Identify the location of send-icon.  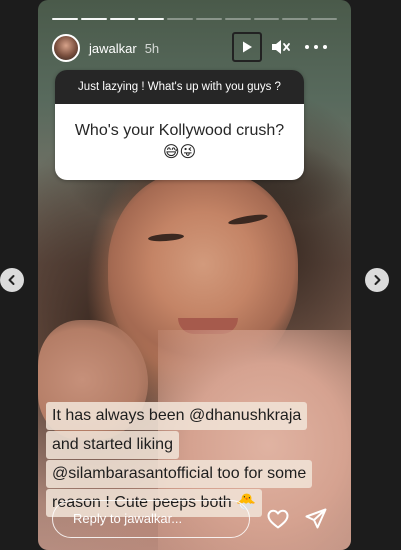
(316, 518).